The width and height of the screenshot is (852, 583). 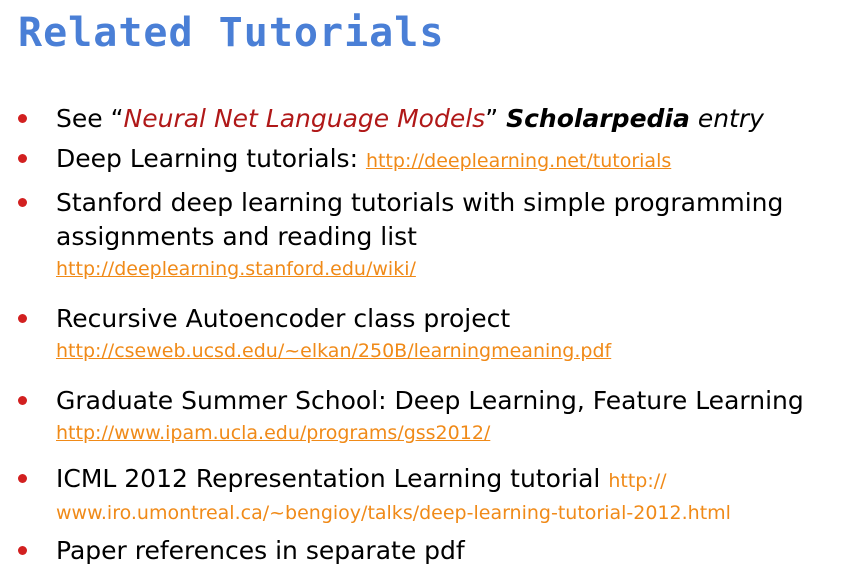 I want to click on stanford-wiki-link: http://deeplearning.stanford.edu/wiki/, so click(x=452, y=269).